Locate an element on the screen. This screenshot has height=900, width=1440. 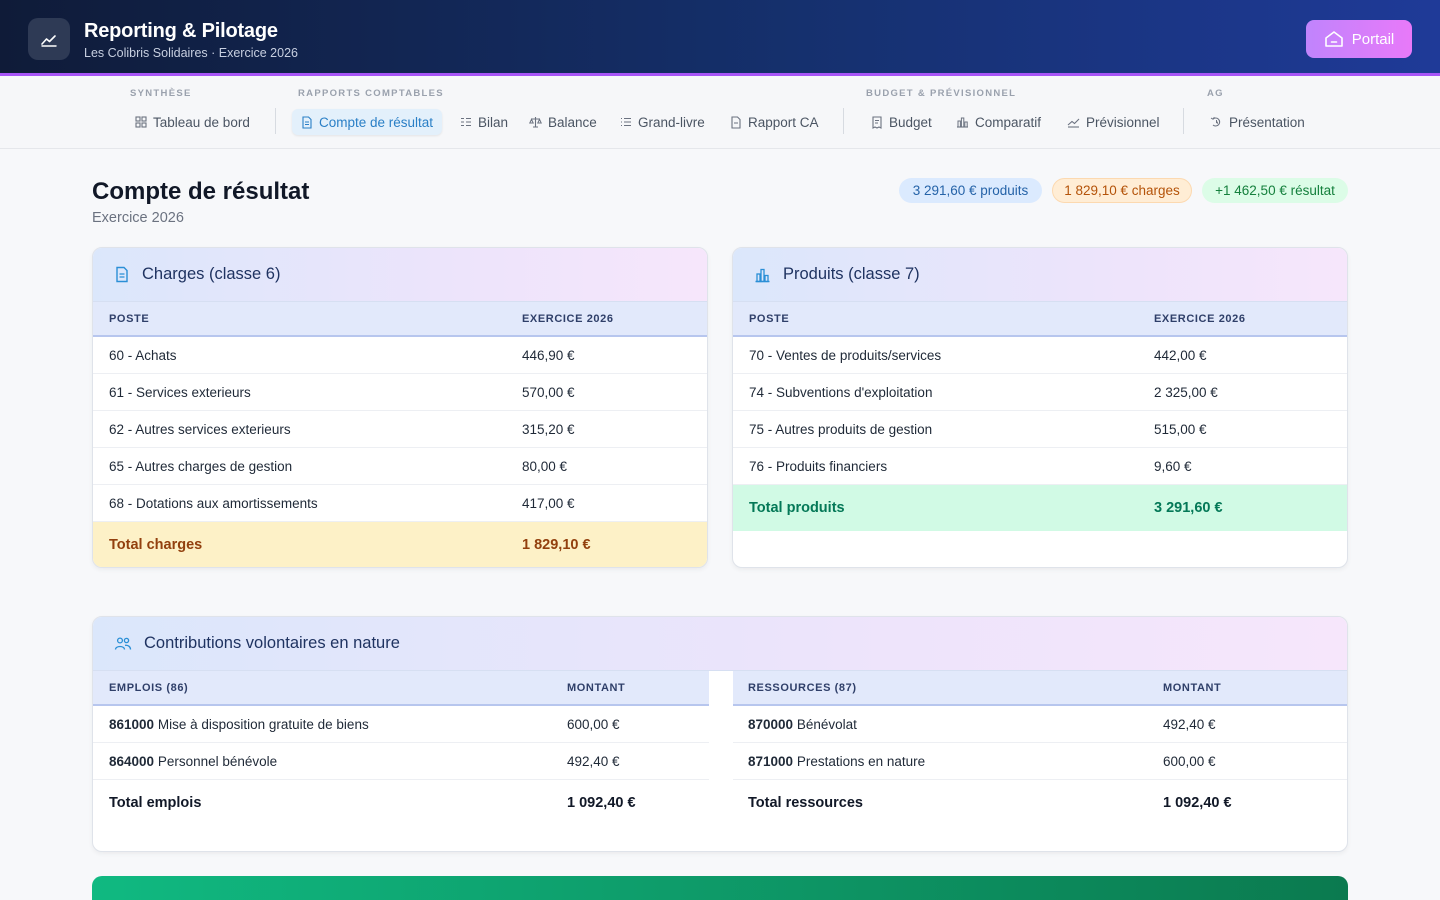
badge-resultat: +1 462,50 € résultat is located at coordinates (1275, 190).